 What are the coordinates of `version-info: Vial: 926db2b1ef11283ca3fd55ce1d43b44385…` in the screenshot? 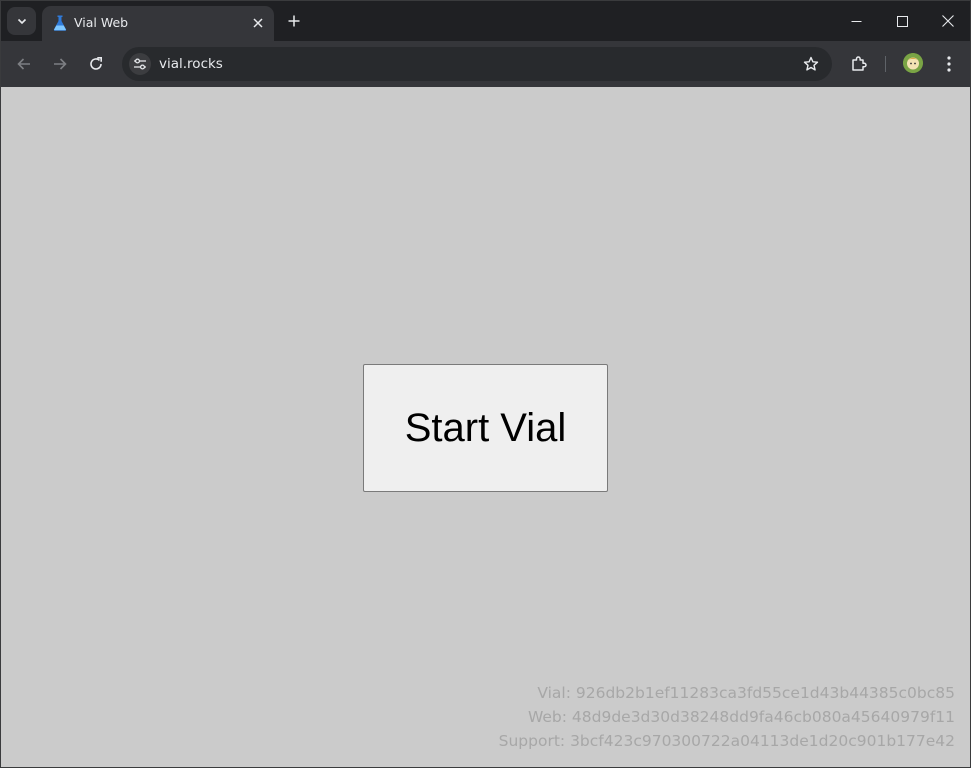 It's located at (727, 717).